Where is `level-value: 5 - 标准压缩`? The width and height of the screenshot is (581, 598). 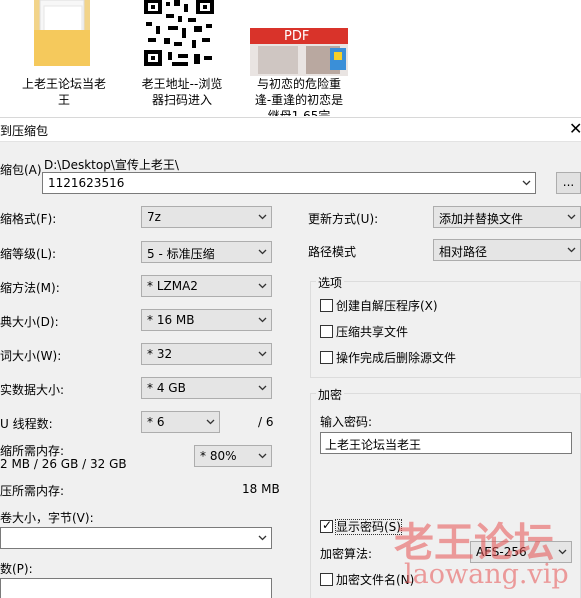 level-value: 5 - 标准压缩 is located at coordinates (181, 254).